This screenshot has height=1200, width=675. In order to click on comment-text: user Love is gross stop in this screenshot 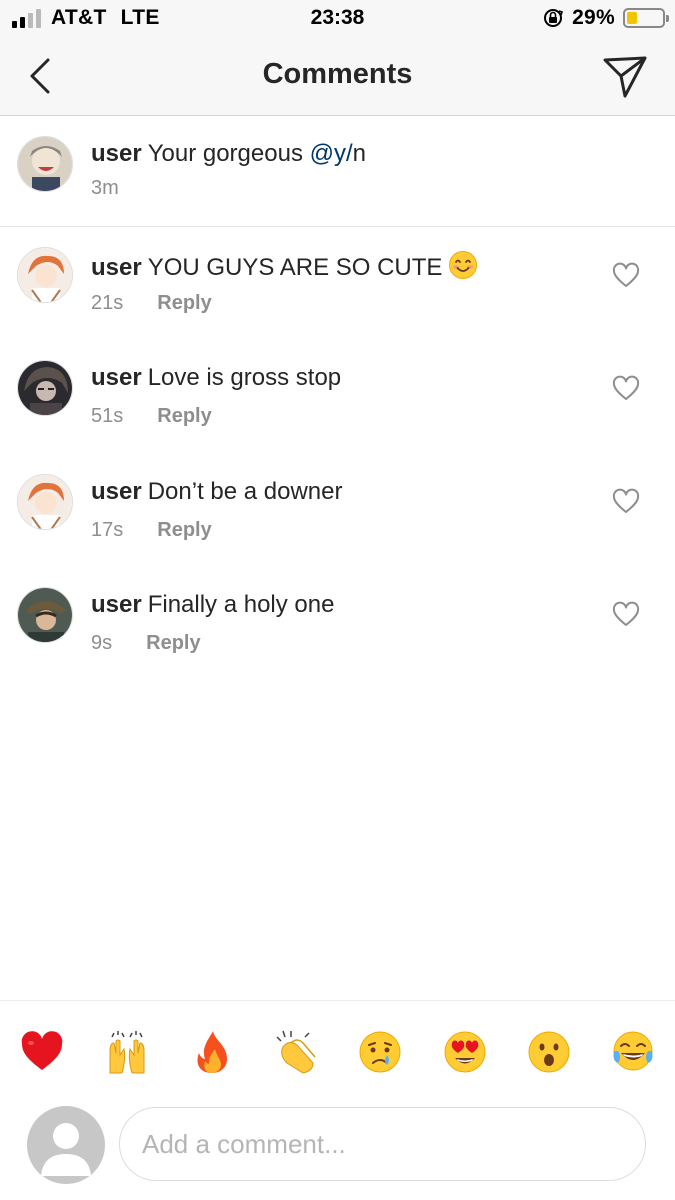, I will do `click(216, 378)`.